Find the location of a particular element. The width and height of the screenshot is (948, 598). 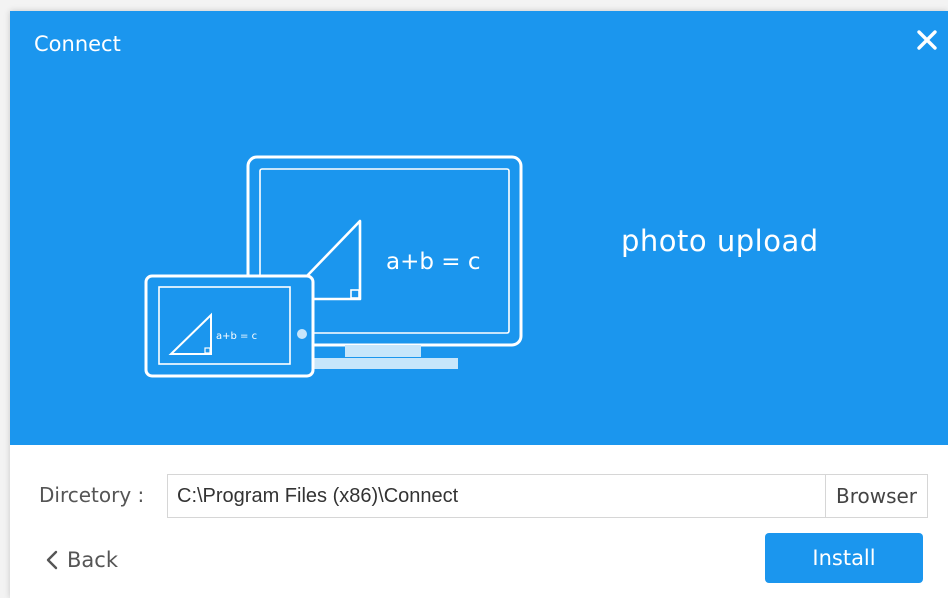

close-button is located at coordinates (927, 40).